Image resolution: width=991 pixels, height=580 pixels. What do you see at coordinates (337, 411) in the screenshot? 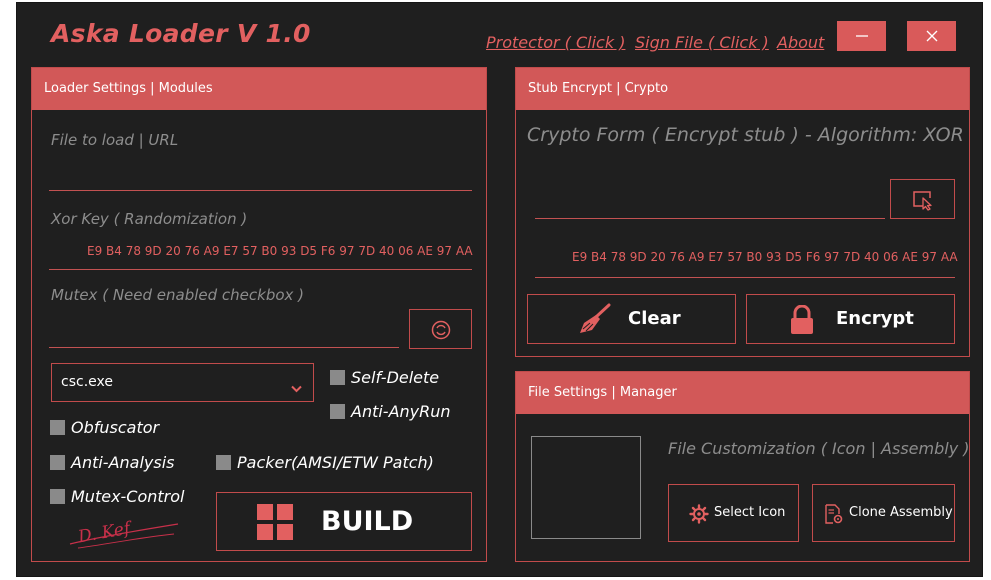
I see `anti-anyrun-checkbox-box` at bounding box center [337, 411].